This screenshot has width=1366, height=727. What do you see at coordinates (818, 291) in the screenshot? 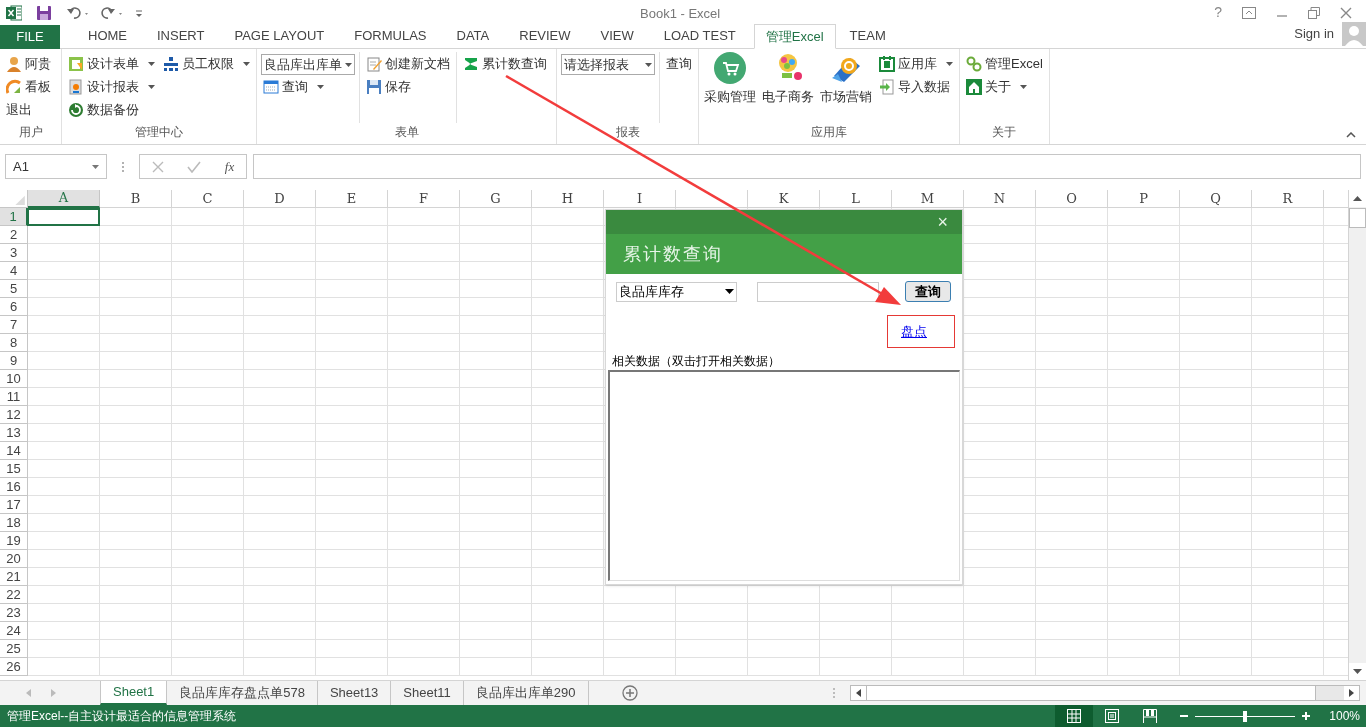
I see `search-field` at bounding box center [818, 291].